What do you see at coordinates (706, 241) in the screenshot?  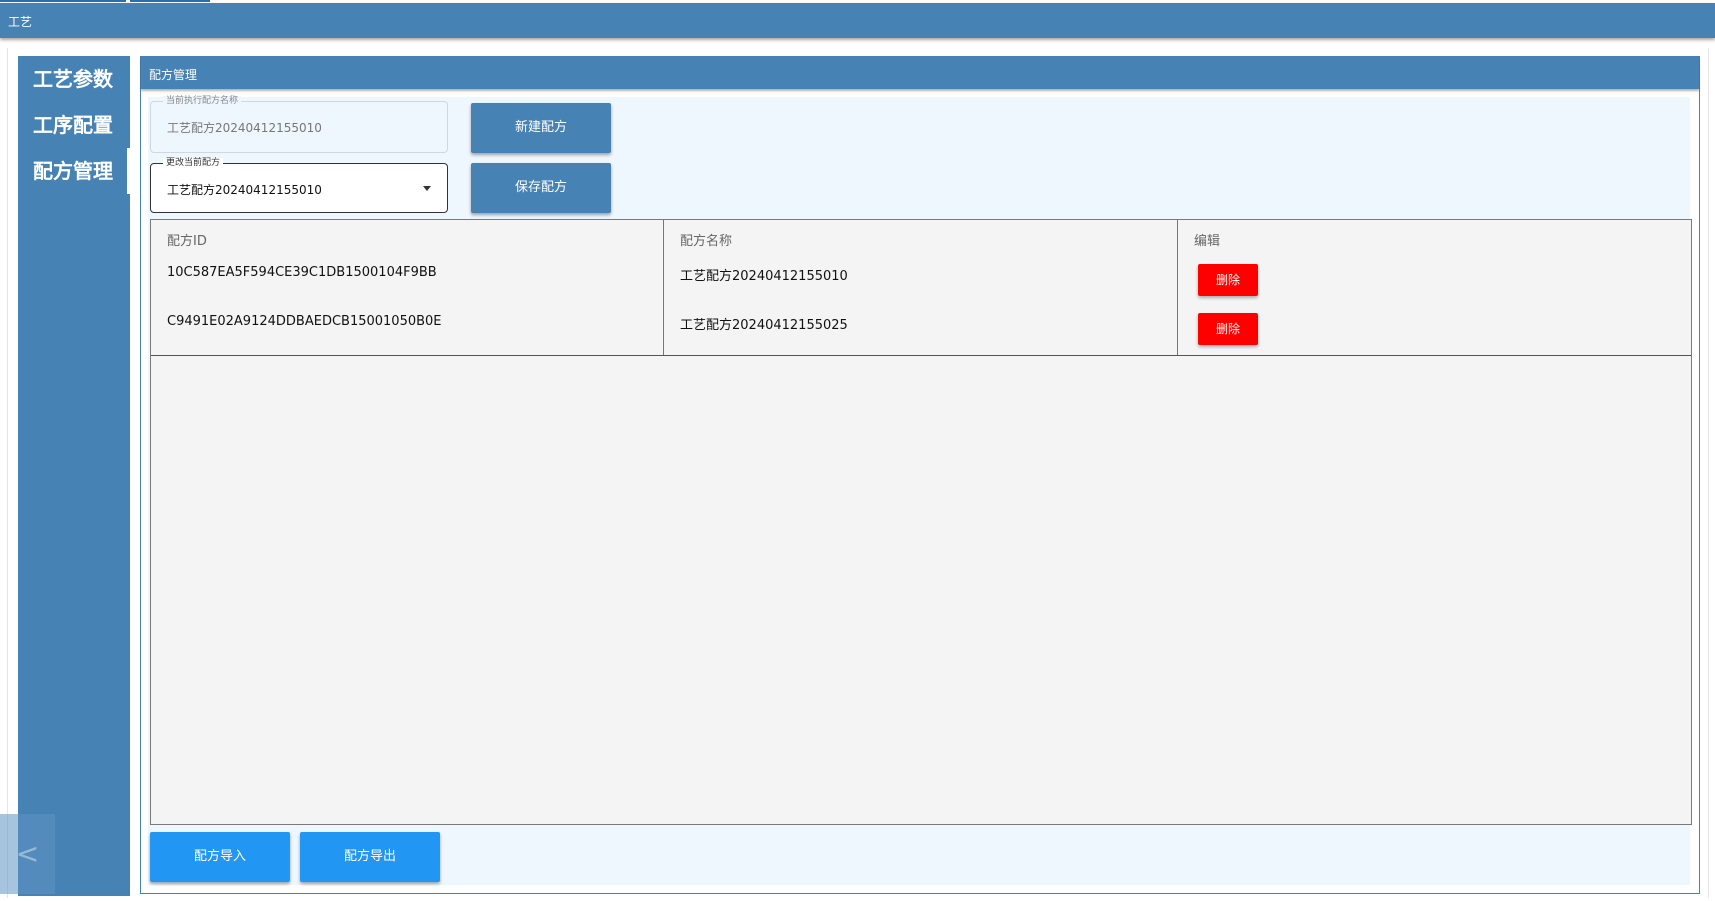 I see `column-header-label: 配方名称` at bounding box center [706, 241].